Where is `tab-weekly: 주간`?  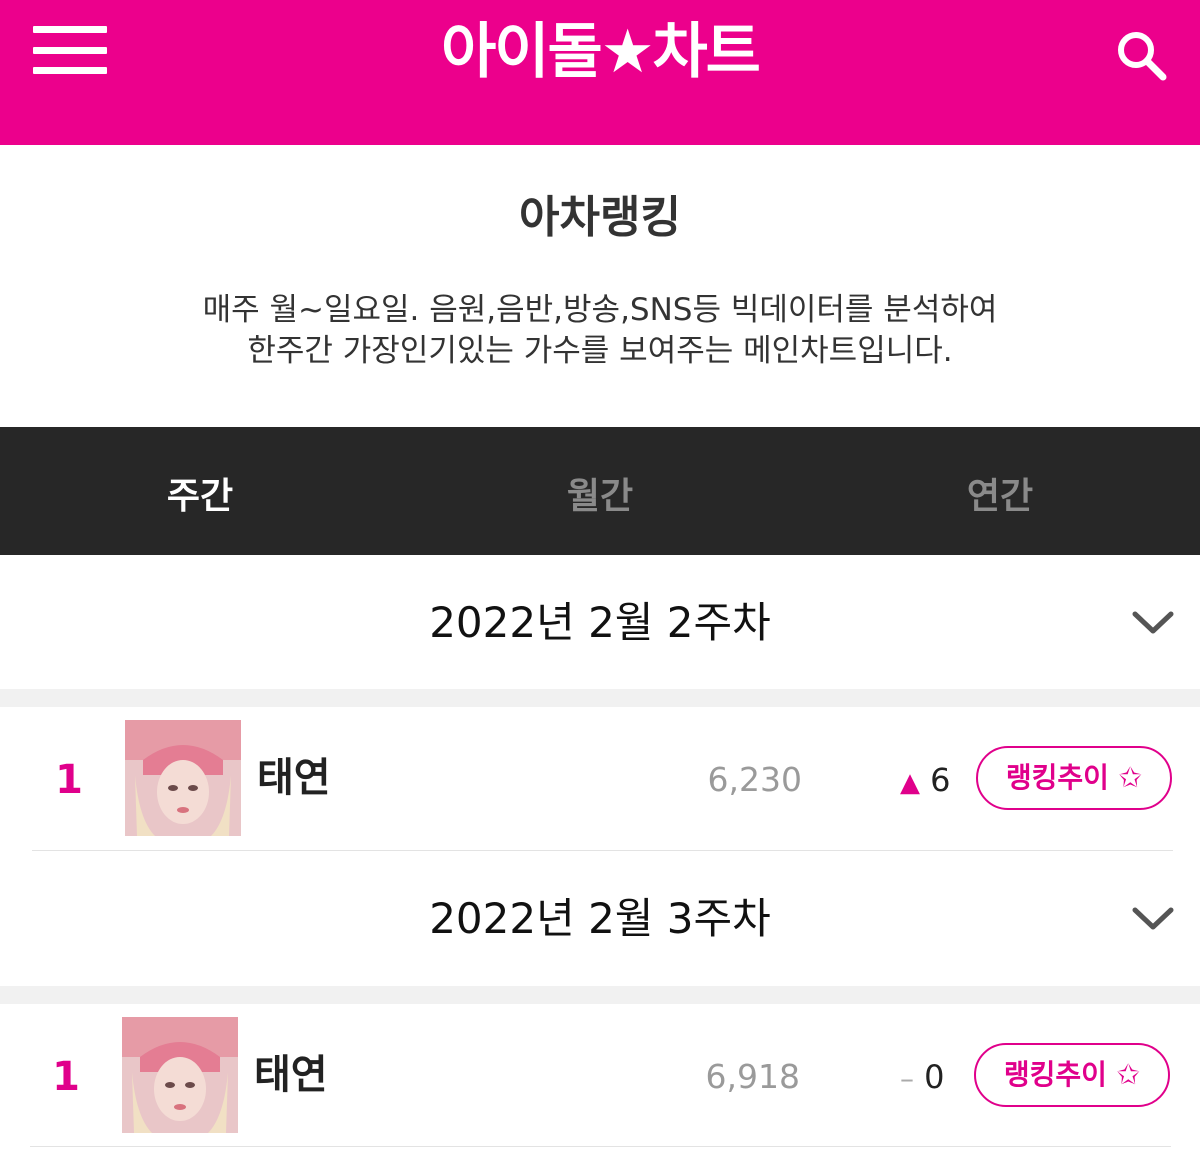
tab-weekly: 주간 is located at coordinates (200, 491).